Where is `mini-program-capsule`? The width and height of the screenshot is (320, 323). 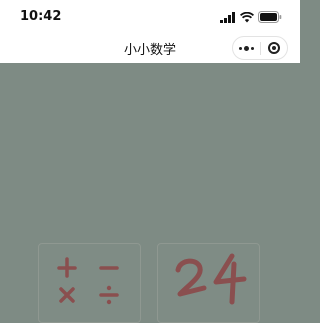
mini-program-capsule is located at coordinates (260, 48).